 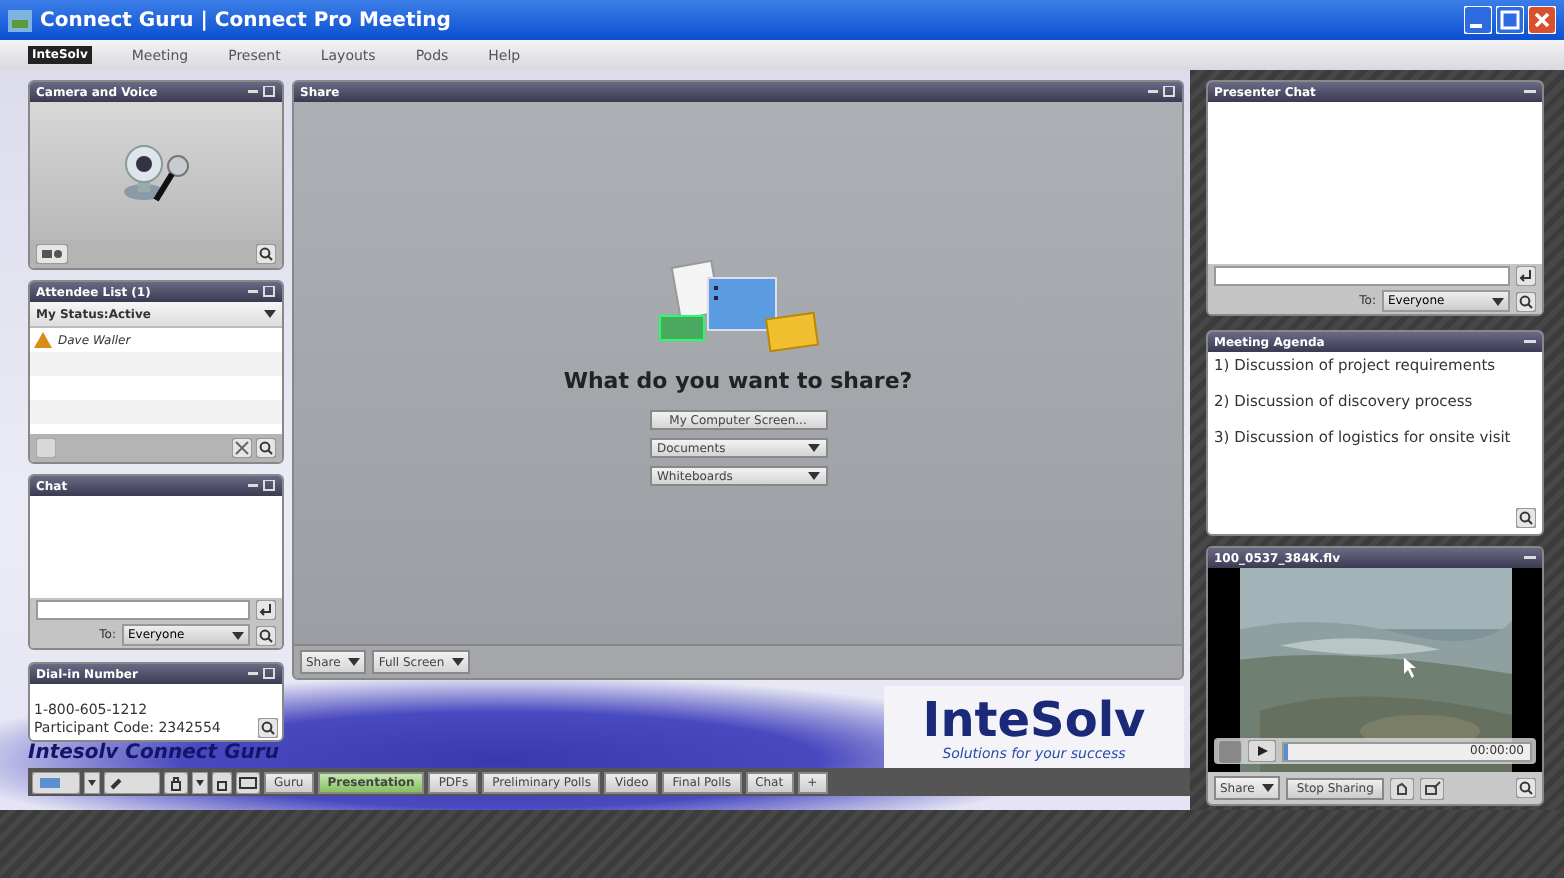 What do you see at coordinates (153, 753) in the screenshot?
I see `brand-caption: Intesolv Connect Guru` at bounding box center [153, 753].